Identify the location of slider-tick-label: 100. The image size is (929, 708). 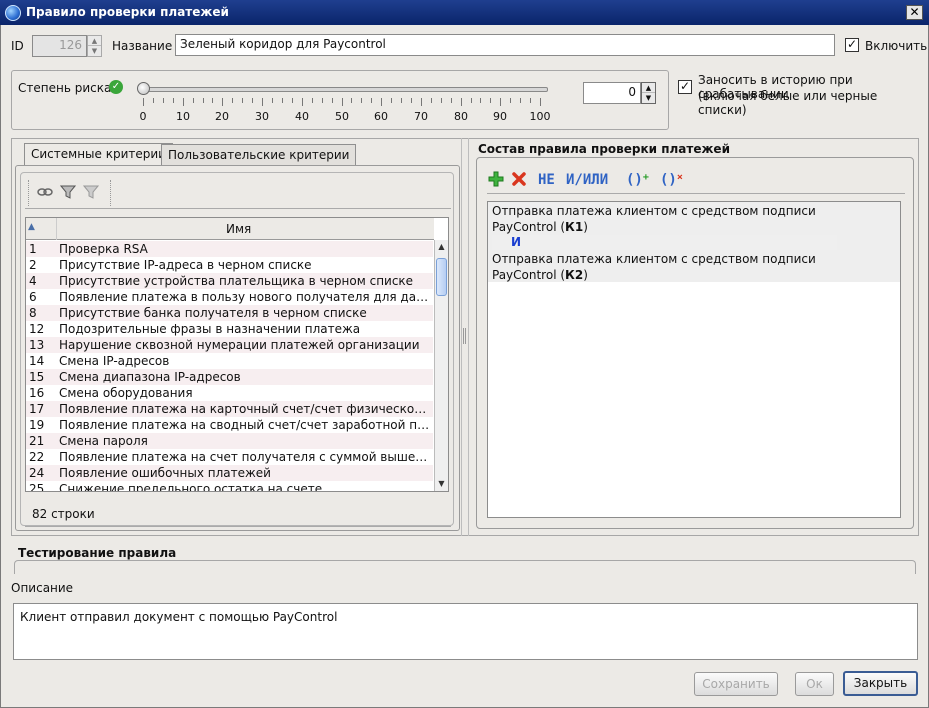
(540, 116).